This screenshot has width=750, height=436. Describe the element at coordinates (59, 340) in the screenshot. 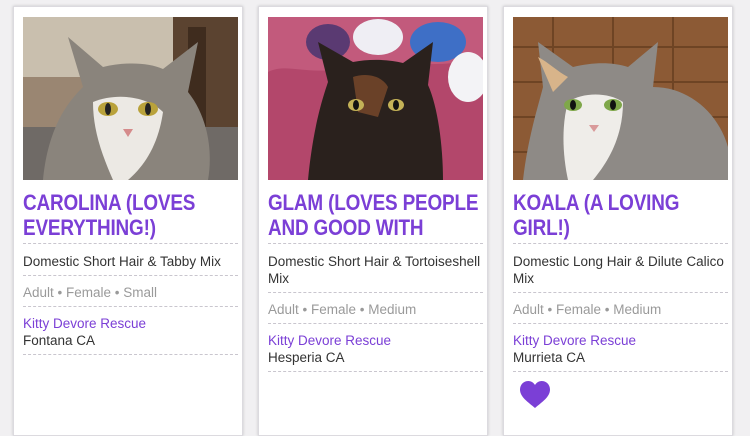

I see `pet-location: Fontana CA` at that location.